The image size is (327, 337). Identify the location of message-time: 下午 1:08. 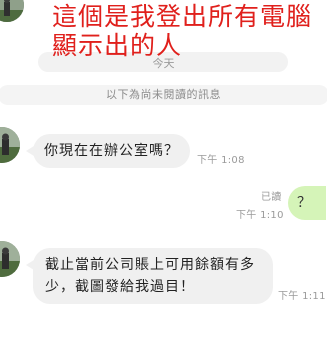
(221, 160).